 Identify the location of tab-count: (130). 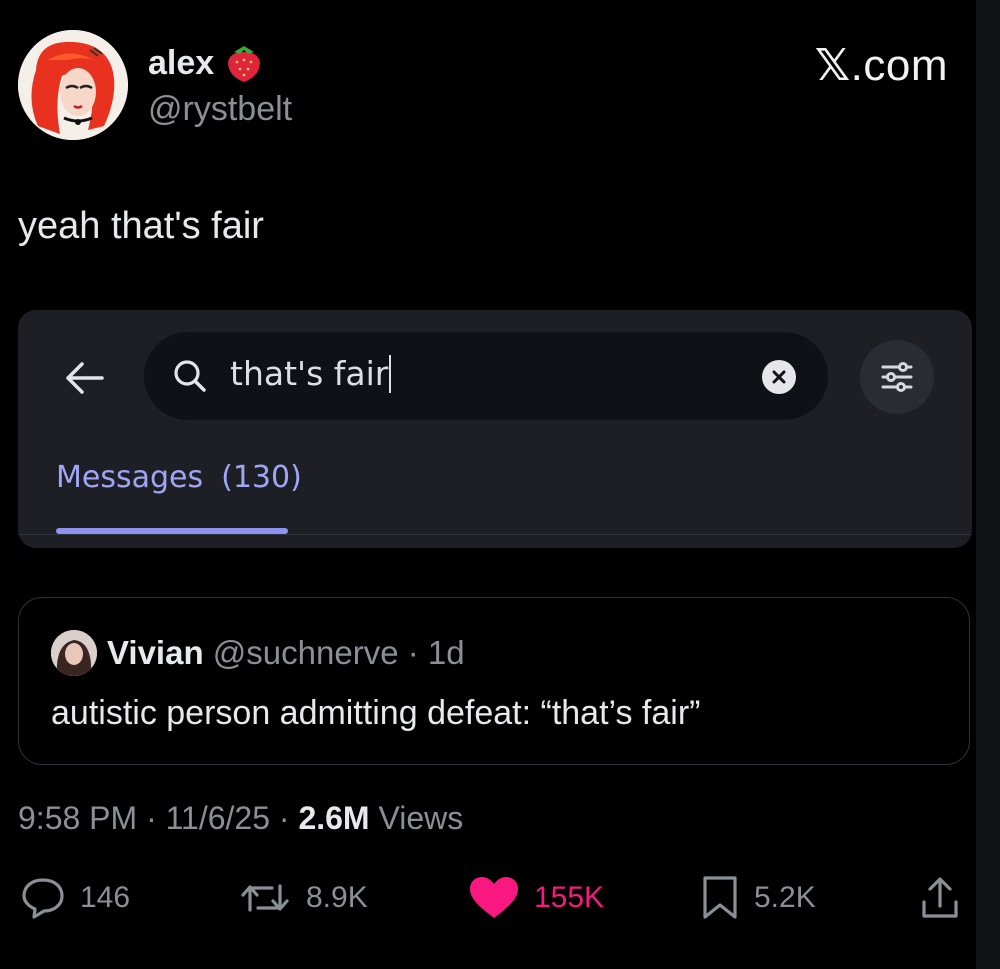
(261, 477).